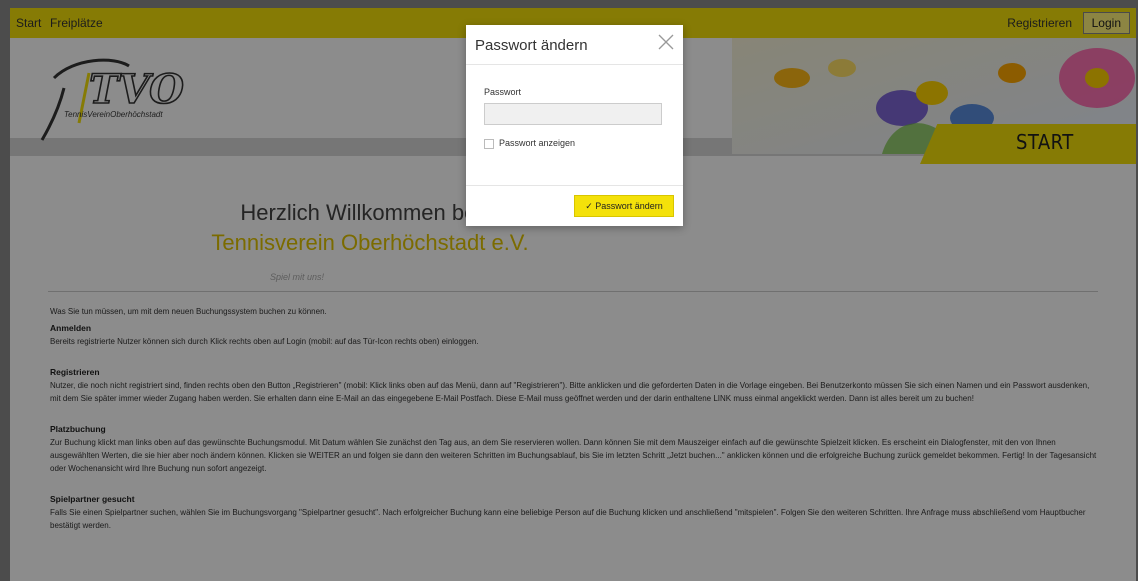 This screenshot has height=581, width=1138. What do you see at coordinates (489, 144) in the screenshot?
I see `show-password-checkbox` at bounding box center [489, 144].